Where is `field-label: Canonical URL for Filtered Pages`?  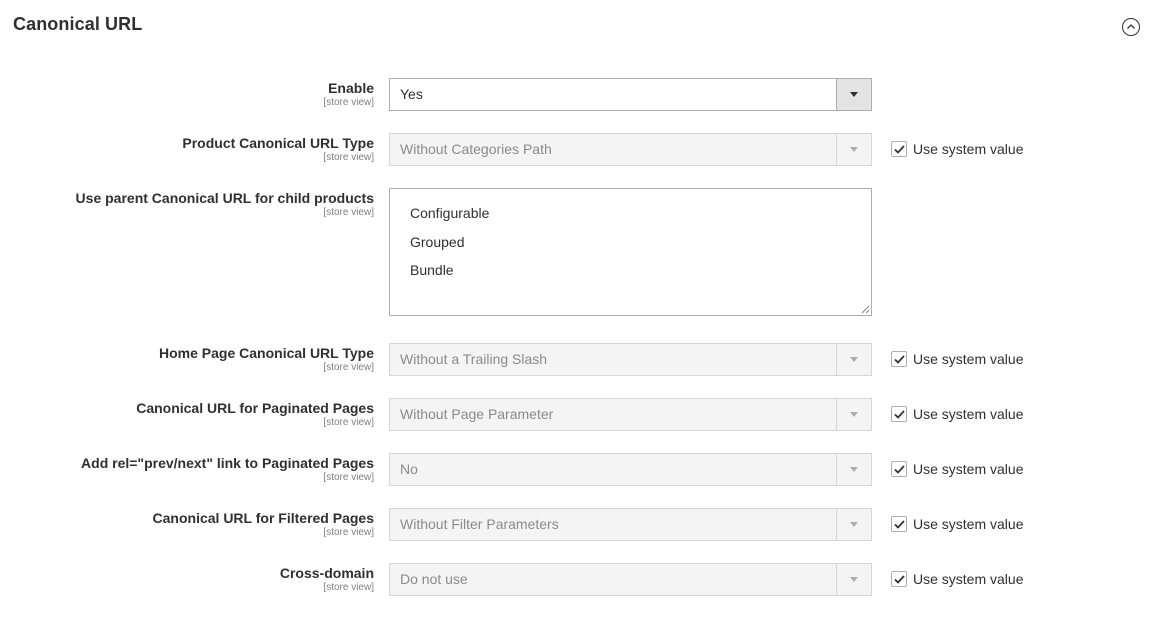
field-label: Canonical URL for Filtered Pages is located at coordinates (263, 518).